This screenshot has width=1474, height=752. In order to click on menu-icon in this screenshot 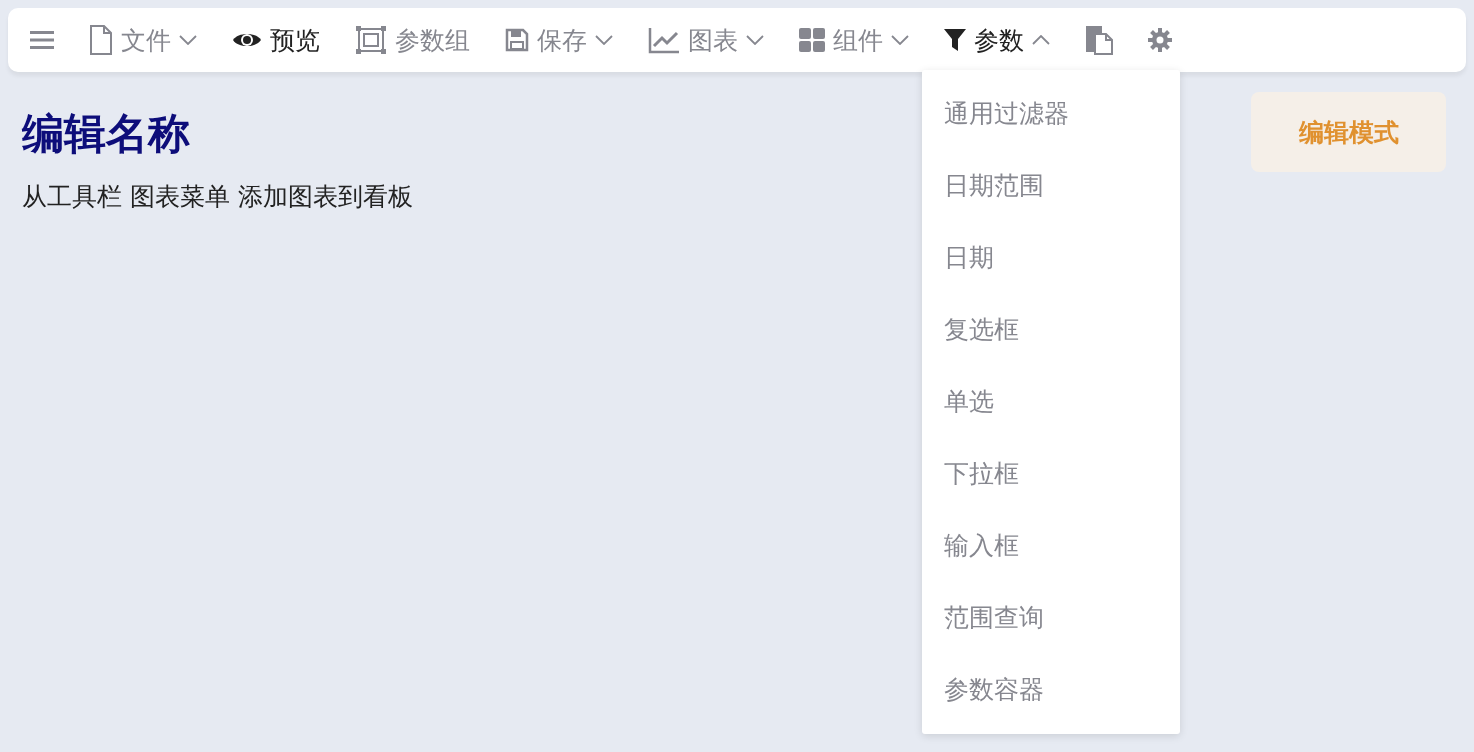, I will do `click(42, 40)`.